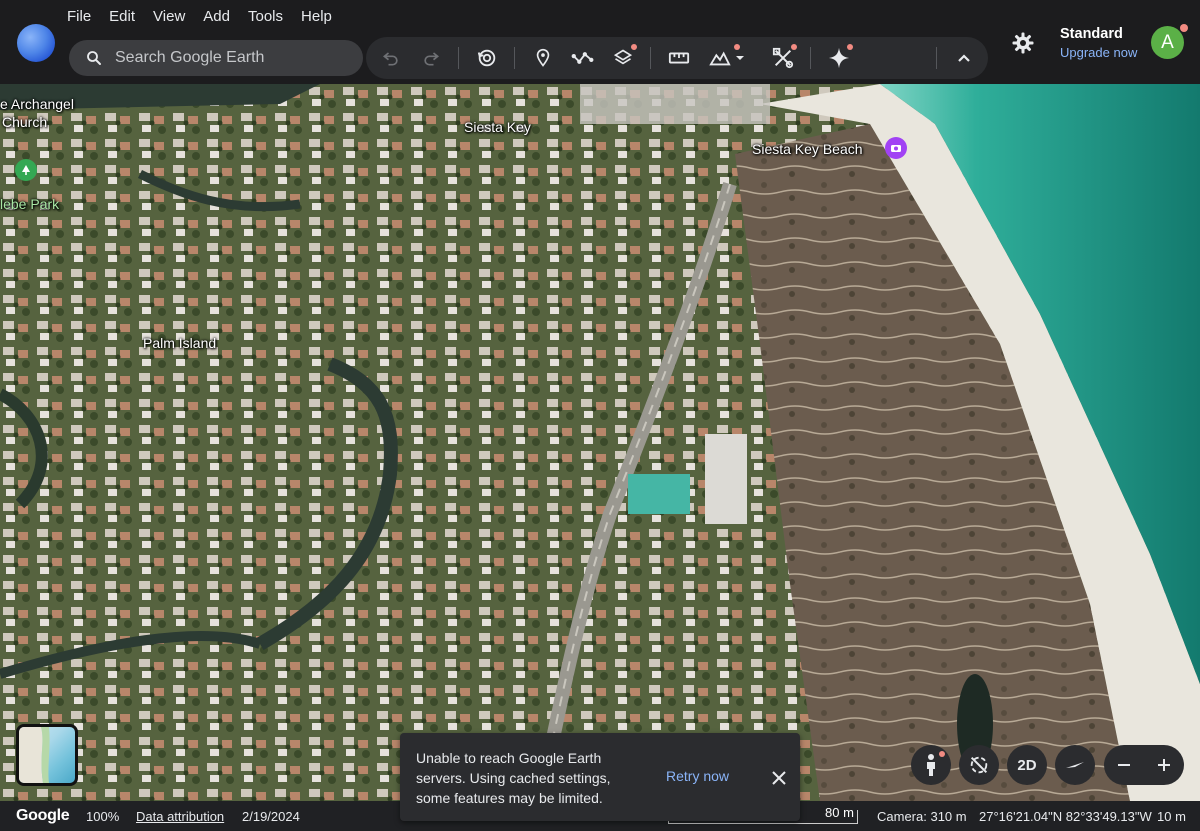  I want to click on toast-close-button, so click(779, 778).